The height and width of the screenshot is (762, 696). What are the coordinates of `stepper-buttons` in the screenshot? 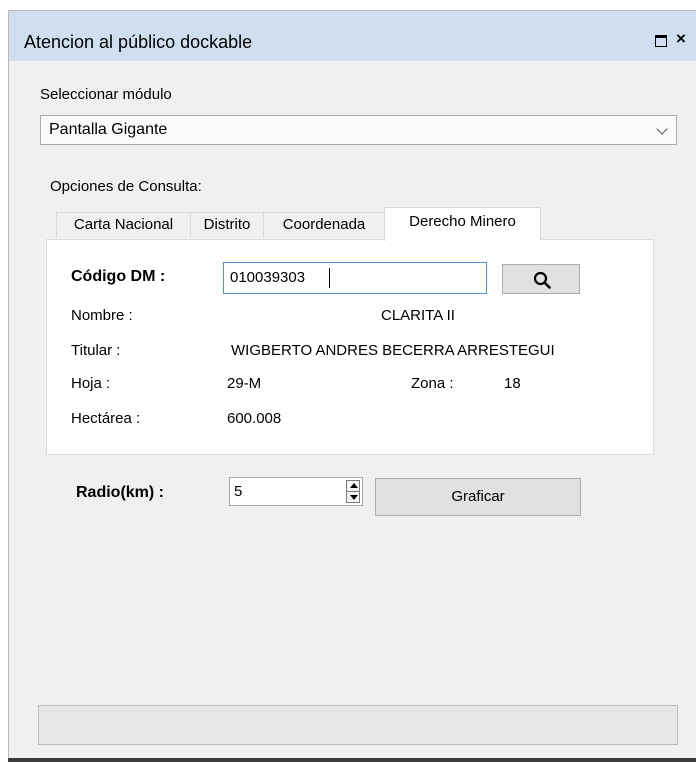 It's located at (353, 491).